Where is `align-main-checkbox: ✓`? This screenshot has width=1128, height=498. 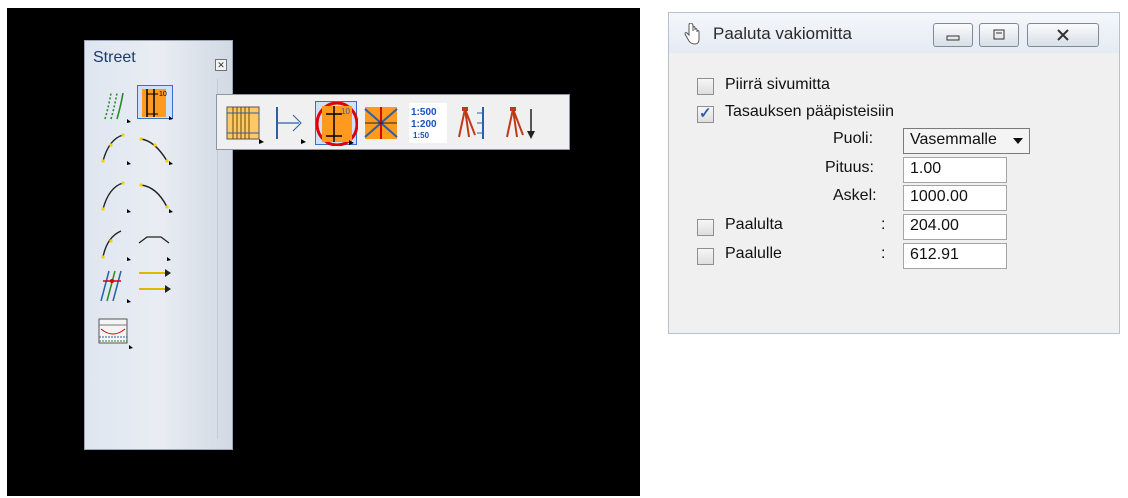
align-main-checkbox: ✓ is located at coordinates (705, 114).